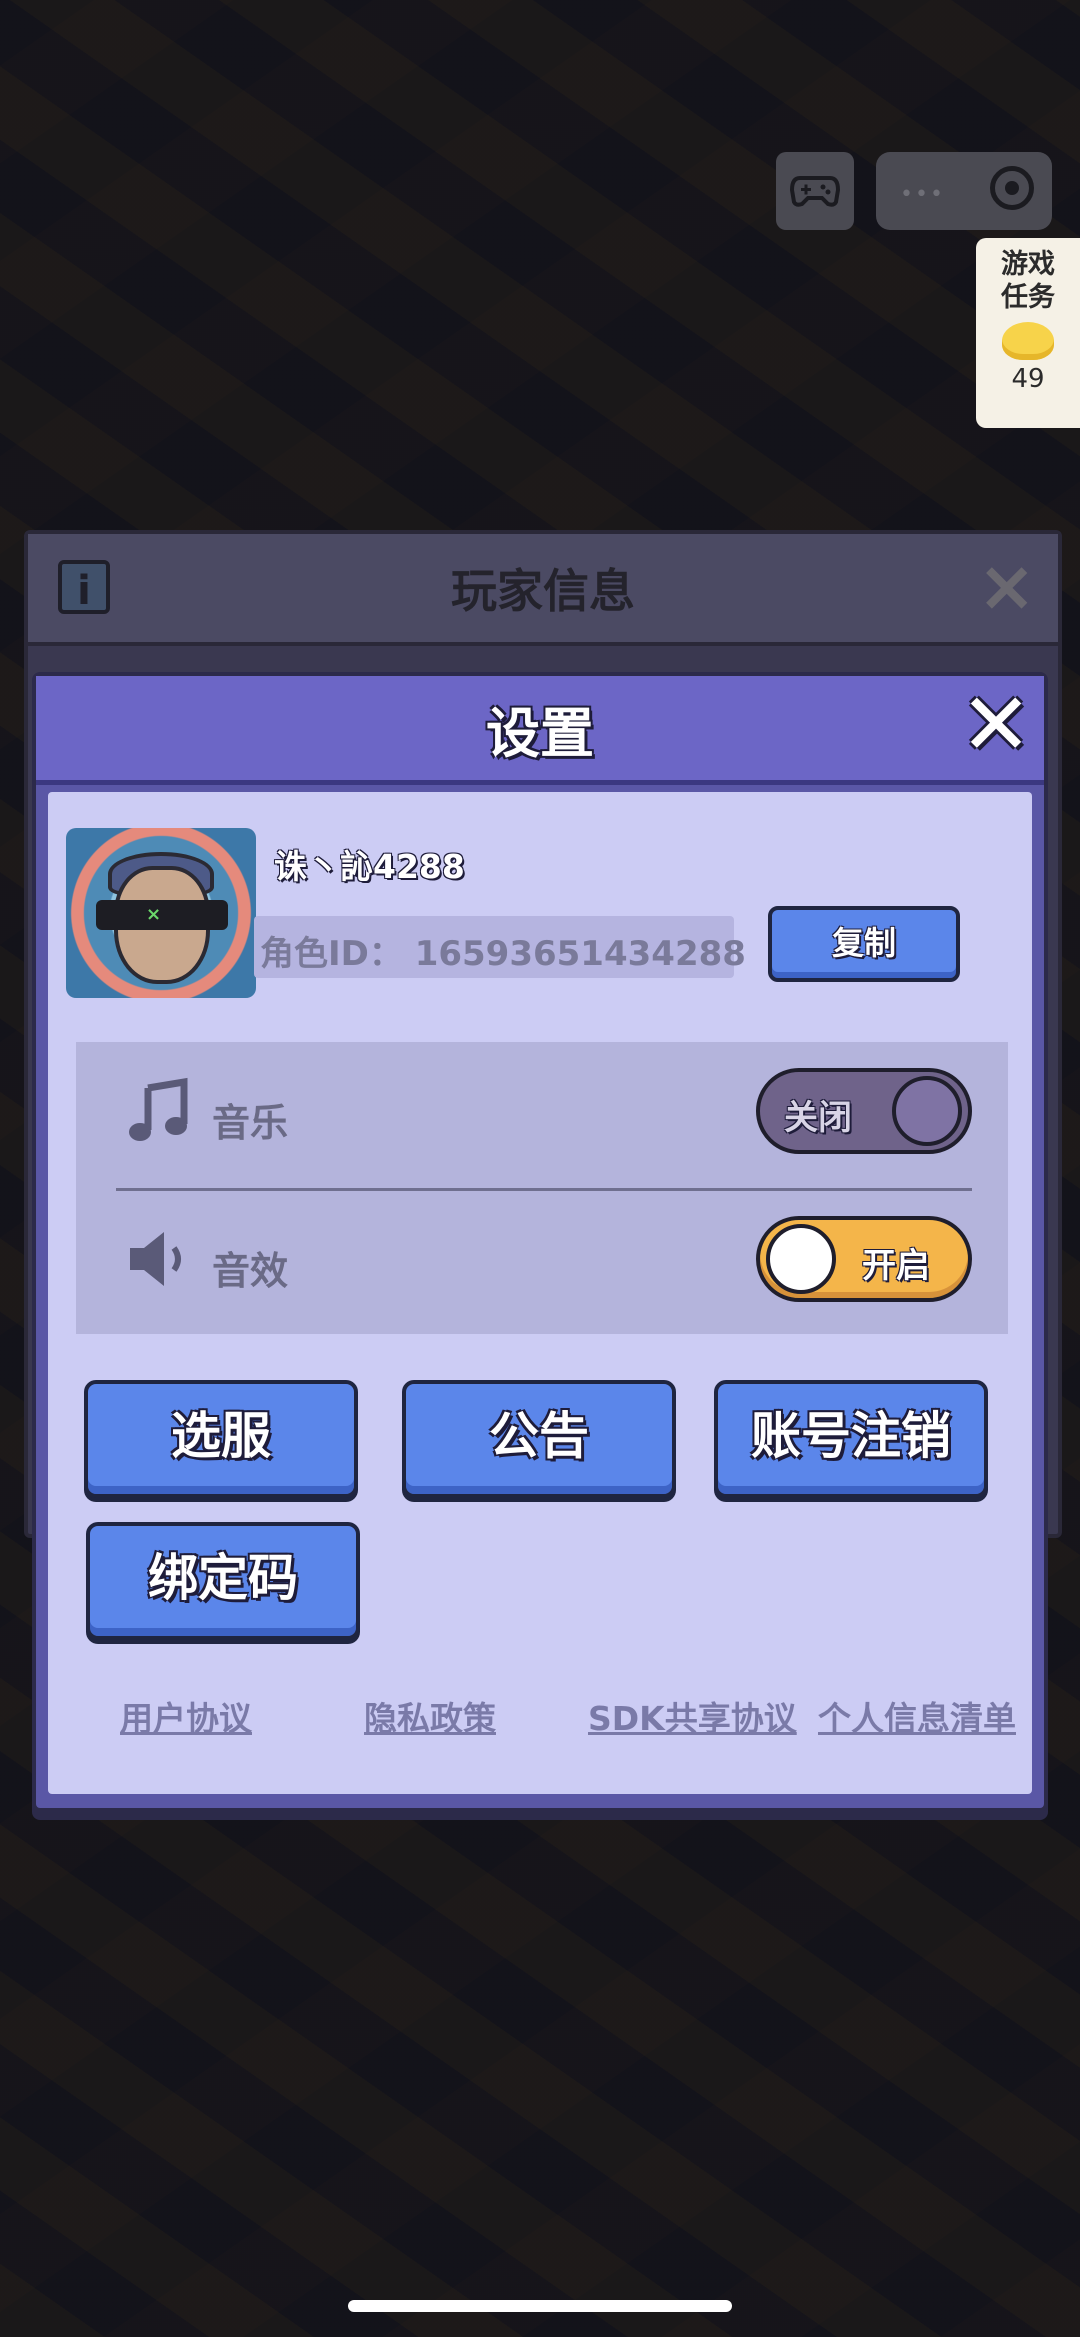 Image resolution: width=1080 pixels, height=2337 pixels. What do you see at coordinates (1028, 379) in the screenshot?
I see `task-count: 49` at bounding box center [1028, 379].